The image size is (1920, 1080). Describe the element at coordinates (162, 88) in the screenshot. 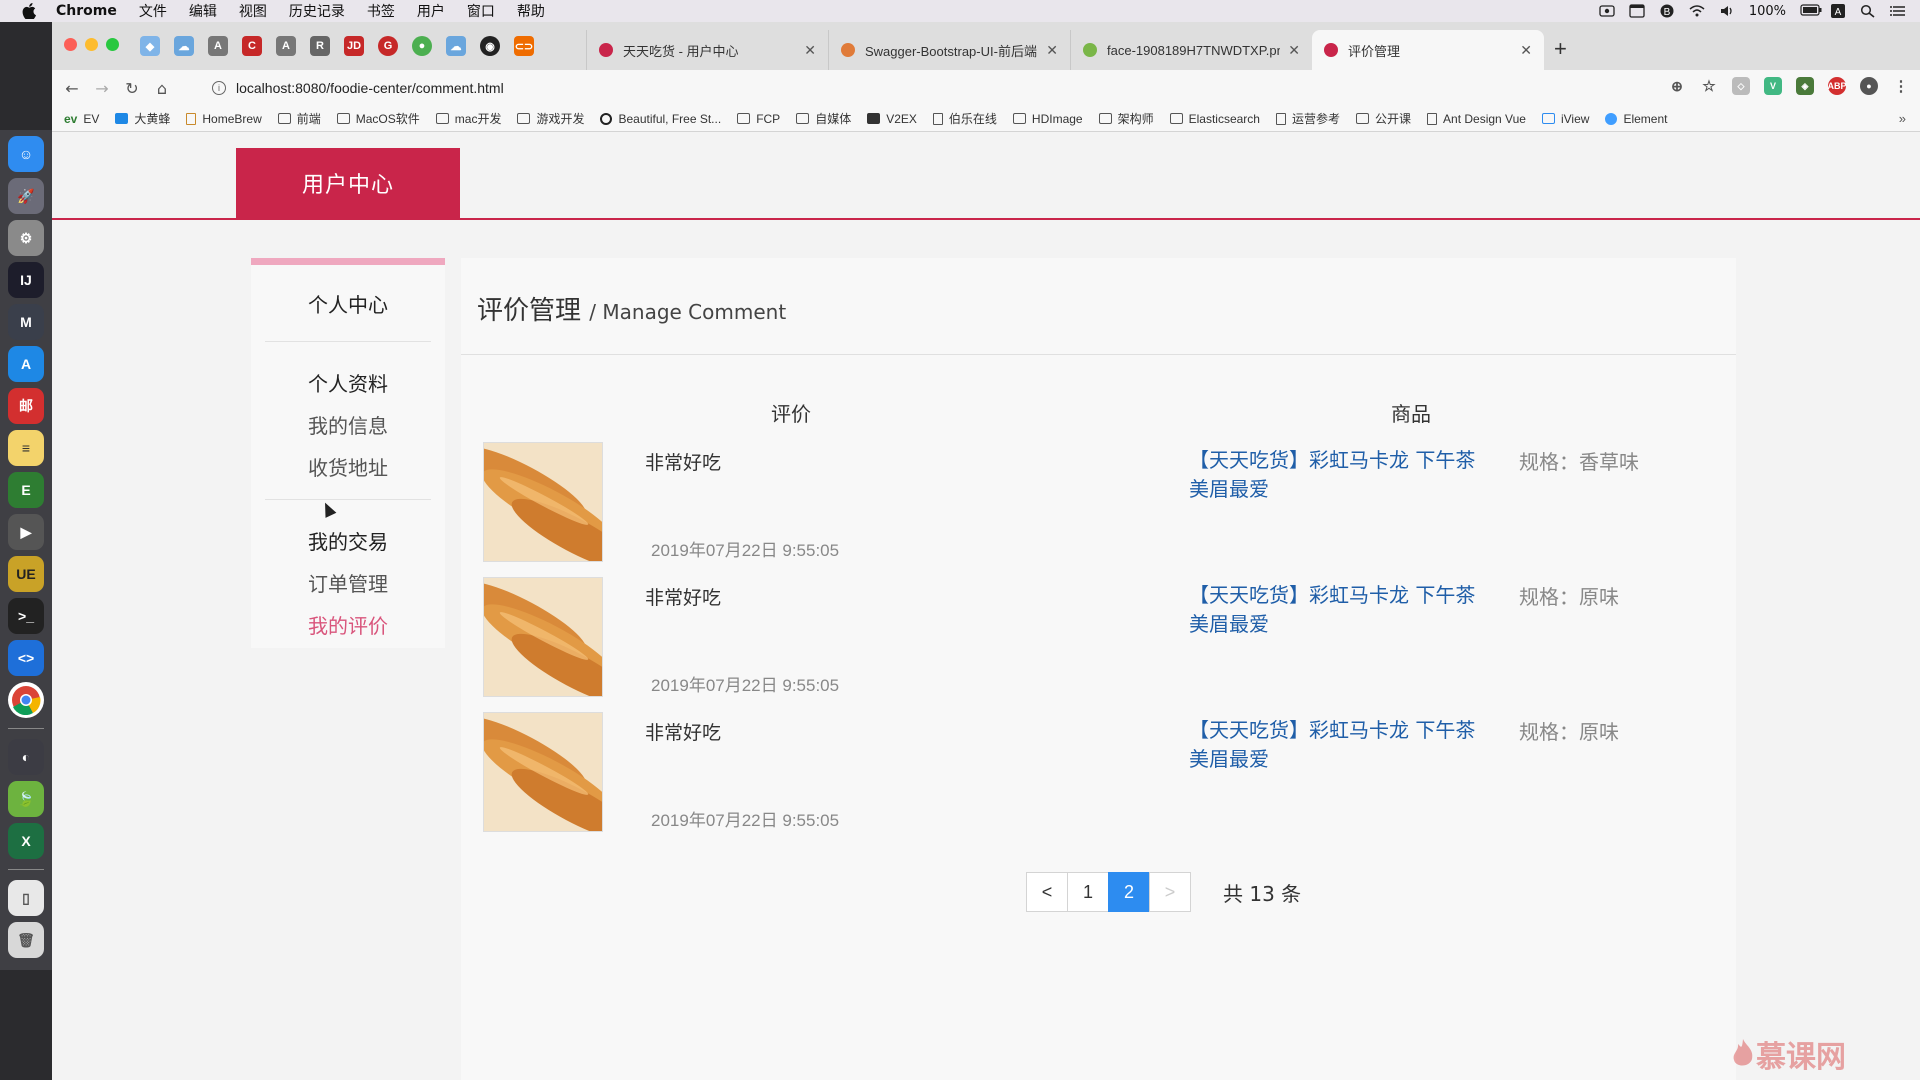

I see `home-icon: ⌂` at that location.